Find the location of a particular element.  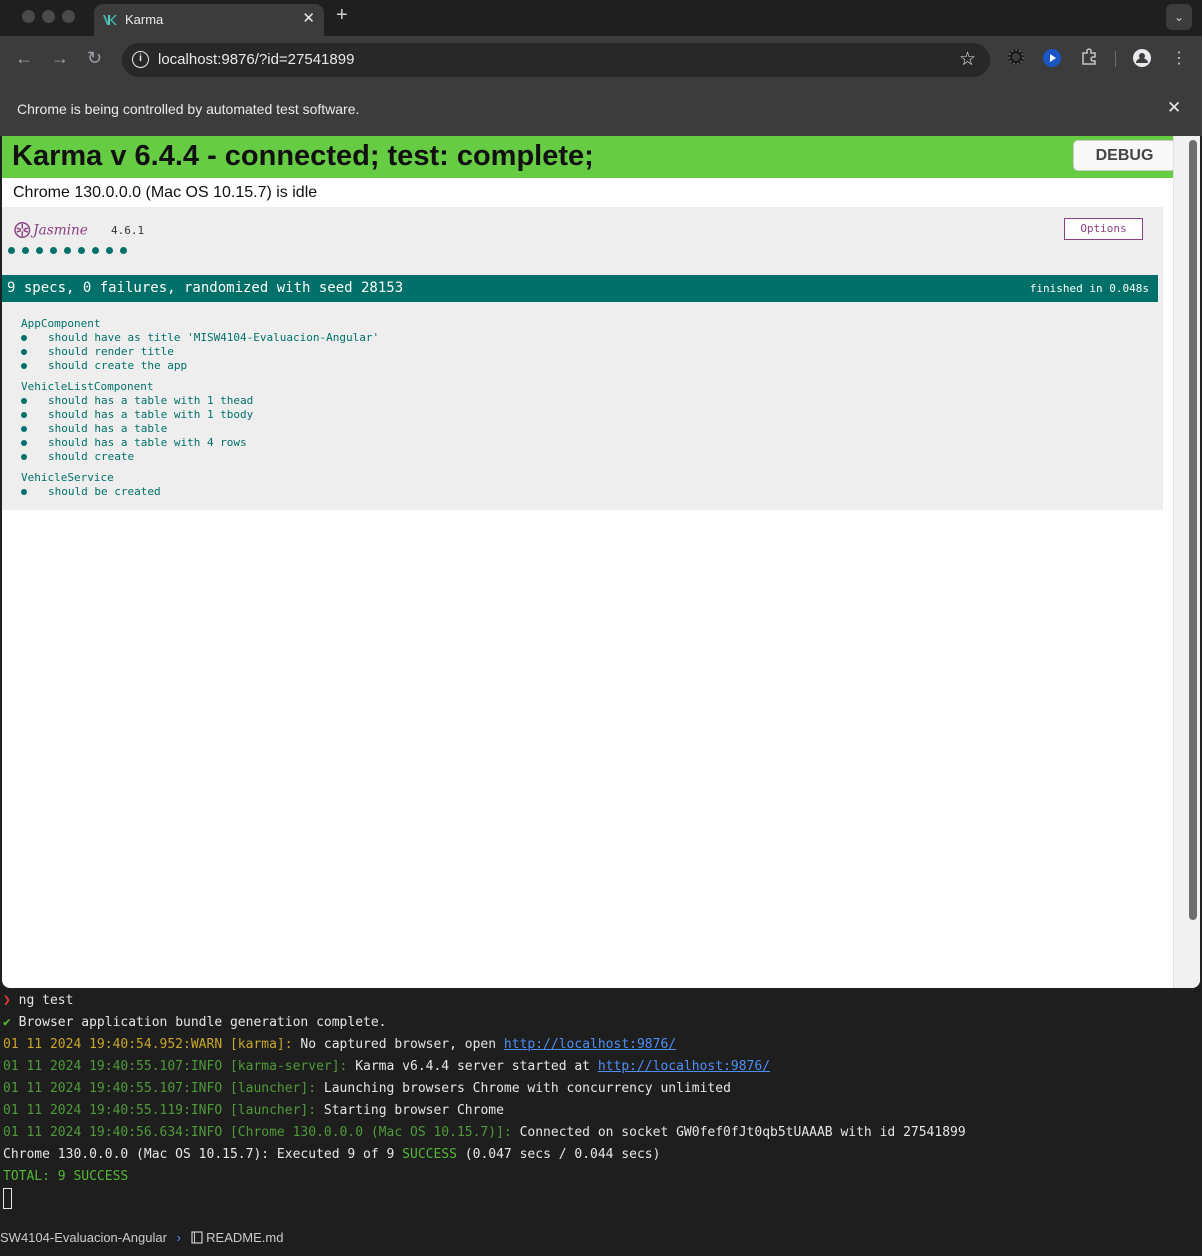

extensions-puzzle-icon is located at coordinates (1089, 59).